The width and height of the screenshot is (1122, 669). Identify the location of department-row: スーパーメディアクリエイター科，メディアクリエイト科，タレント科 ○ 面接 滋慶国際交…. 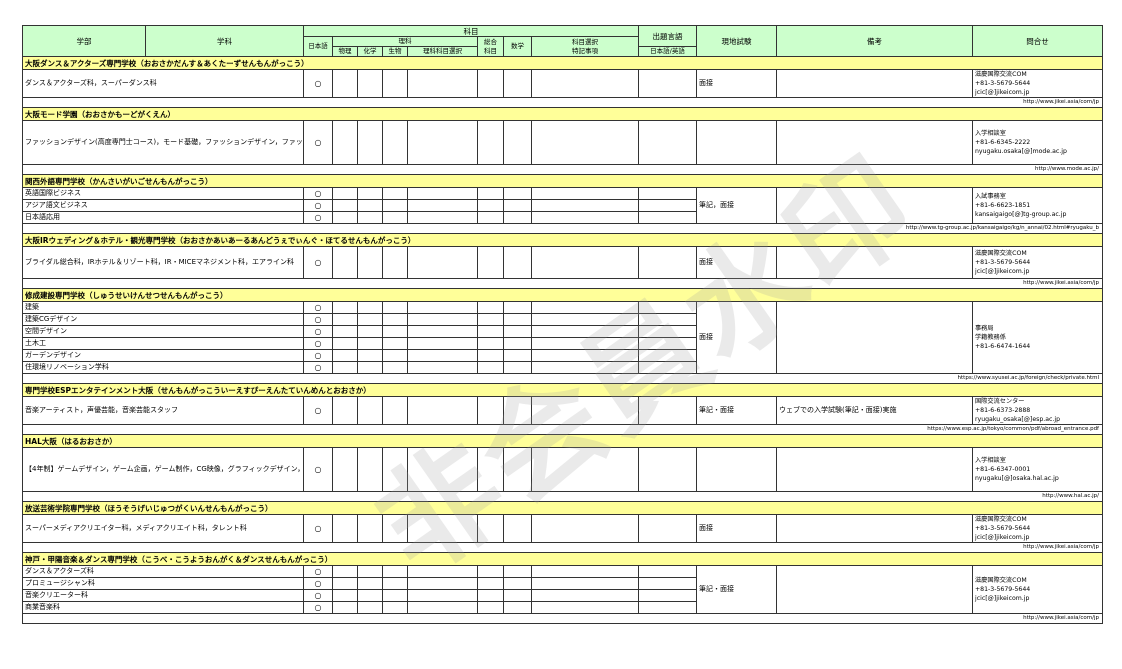
(562, 528).